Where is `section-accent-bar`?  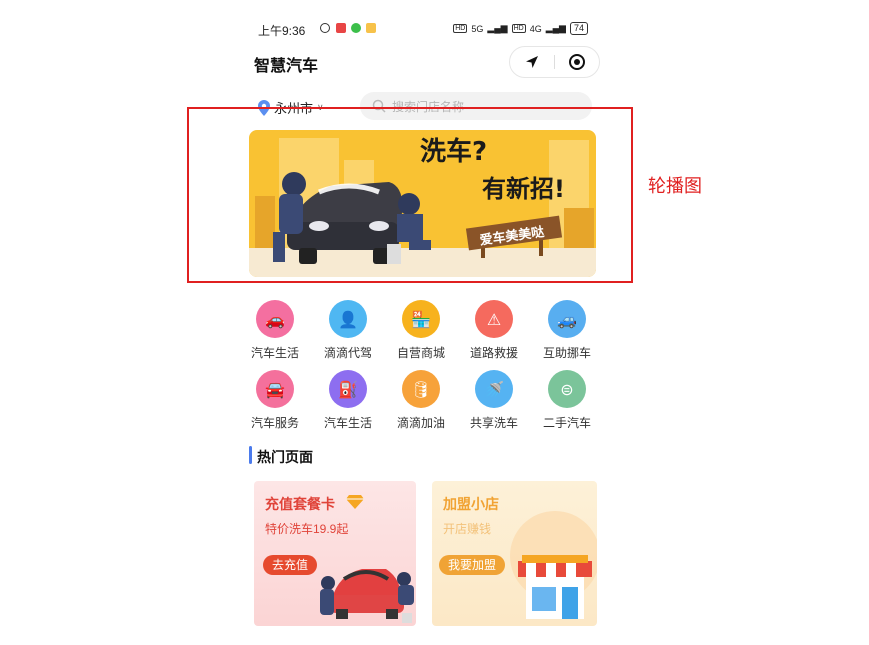
section-accent-bar is located at coordinates (250, 455).